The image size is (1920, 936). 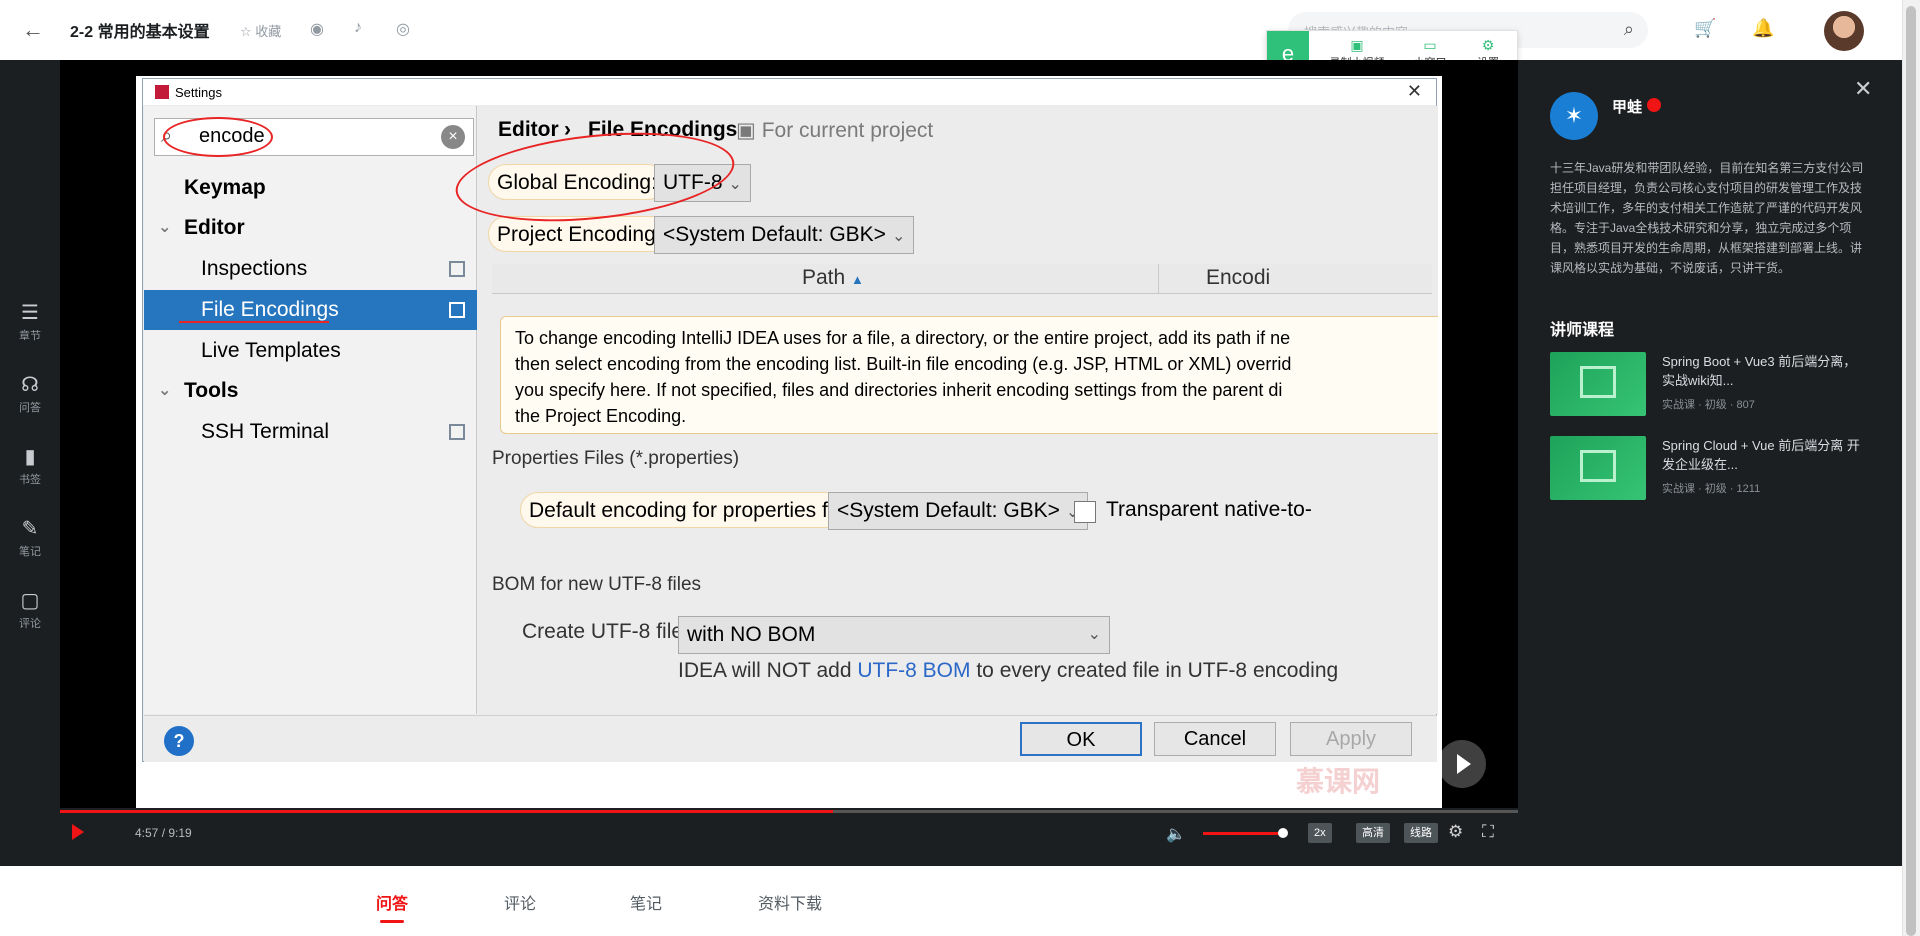 What do you see at coordinates (824, 277) in the screenshot?
I see `path-header-label: Path` at bounding box center [824, 277].